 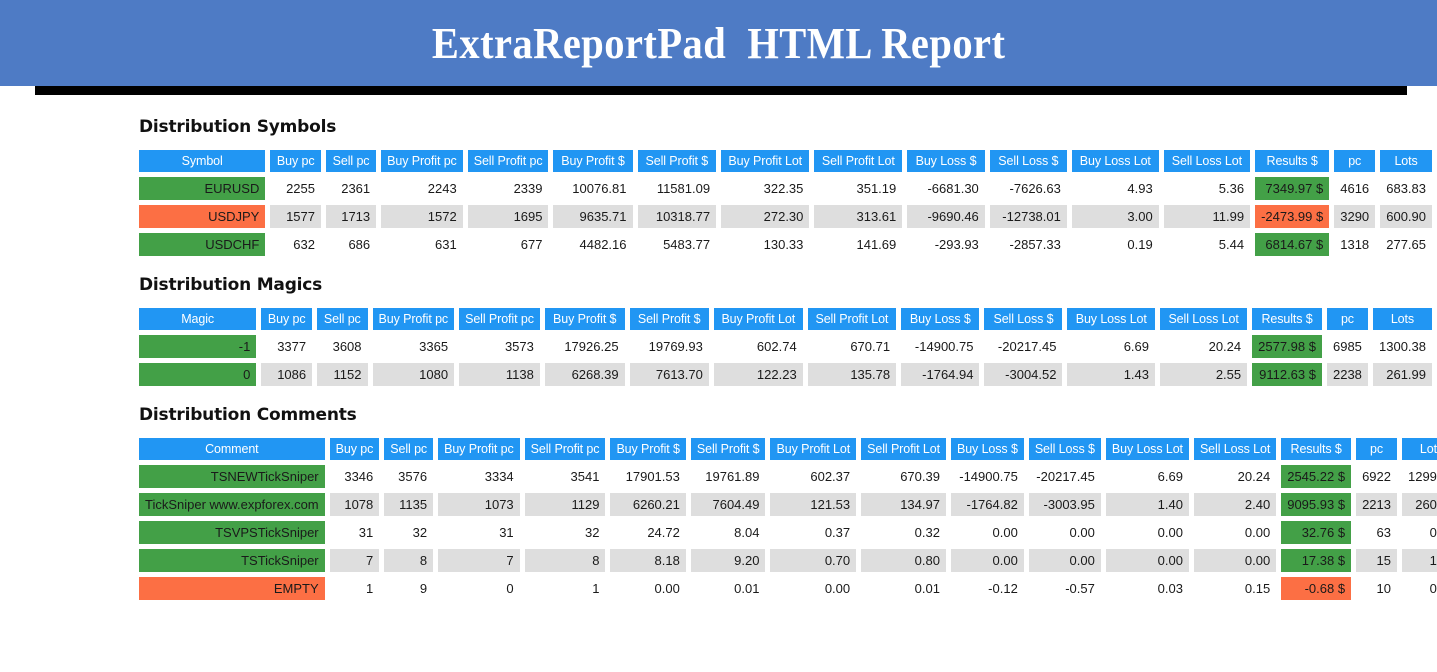 I want to click on cell-buy-loss-lot: 4.93, so click(x=1140, y=188).